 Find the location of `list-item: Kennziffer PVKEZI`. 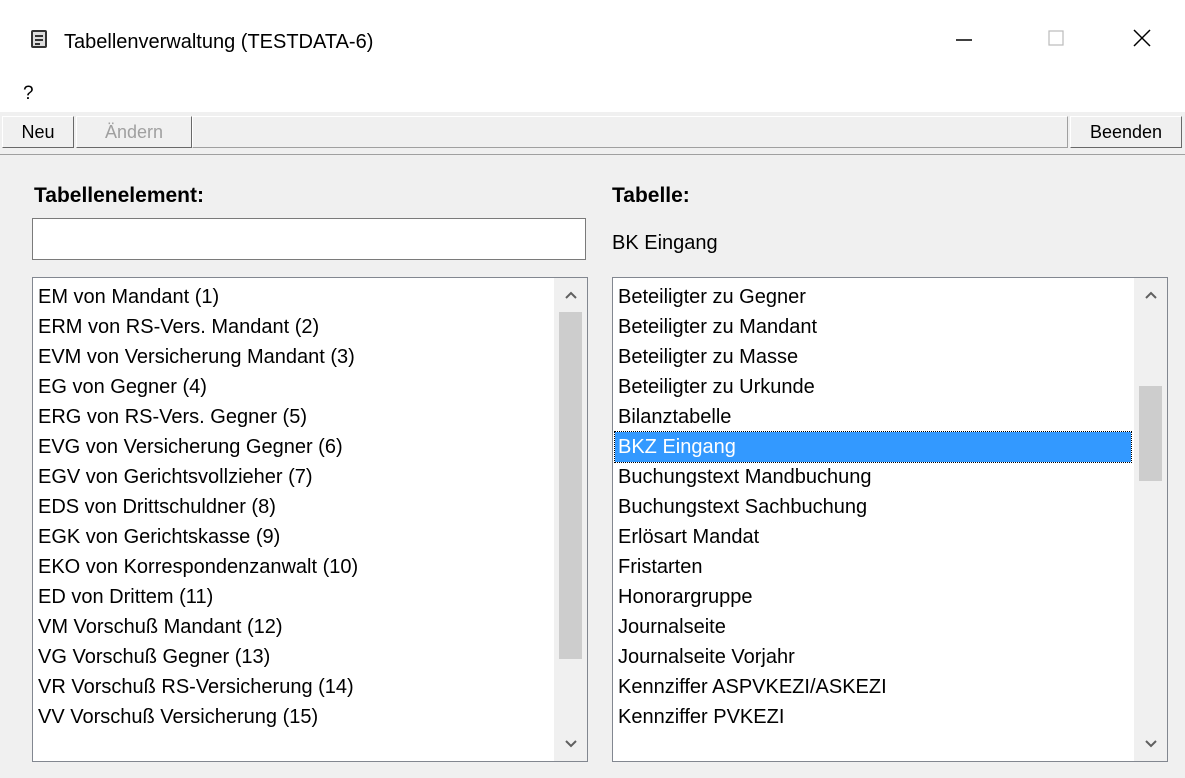

list-item: Kennziffer PVKEZI is located at coordinates (873, 717).